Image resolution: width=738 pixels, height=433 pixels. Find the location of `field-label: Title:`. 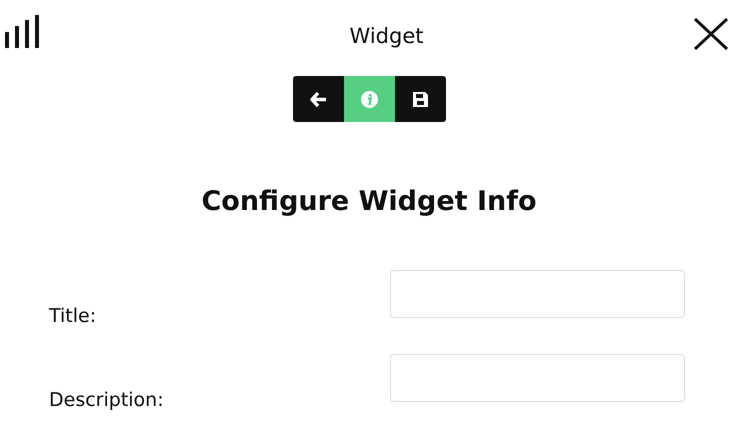

field-label: Title: is located at coordinates (72, 316).